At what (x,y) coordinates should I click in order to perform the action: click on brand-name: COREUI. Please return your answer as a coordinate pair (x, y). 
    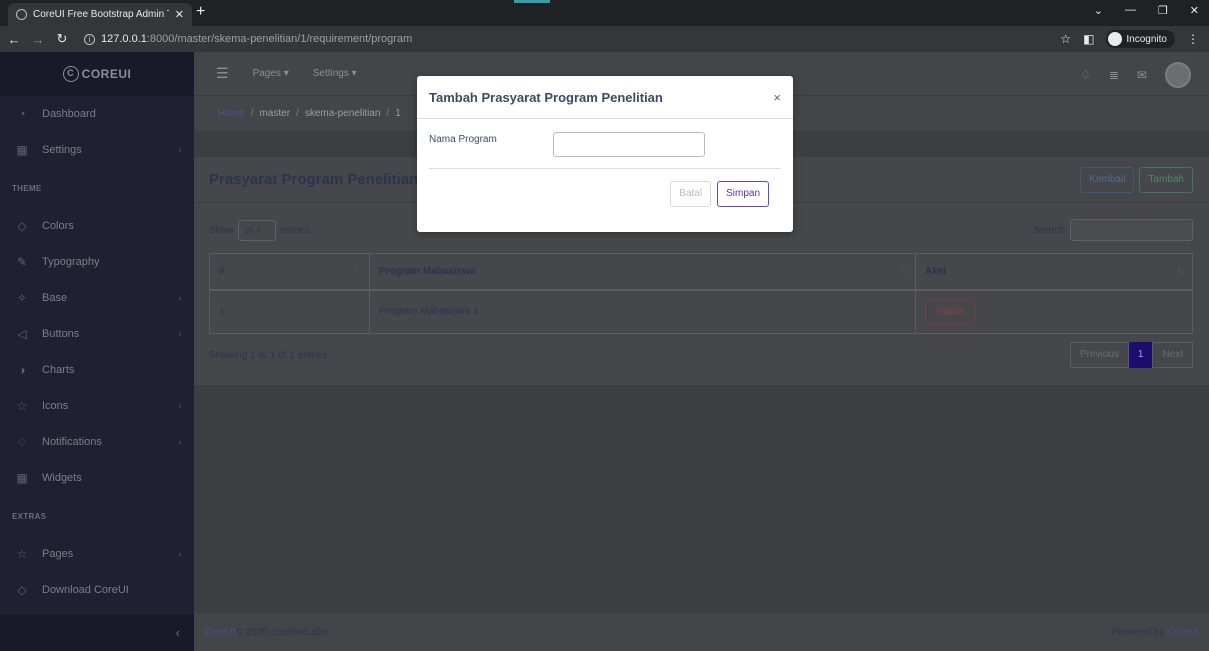
    Looking at the image, I should click on (106, 74).